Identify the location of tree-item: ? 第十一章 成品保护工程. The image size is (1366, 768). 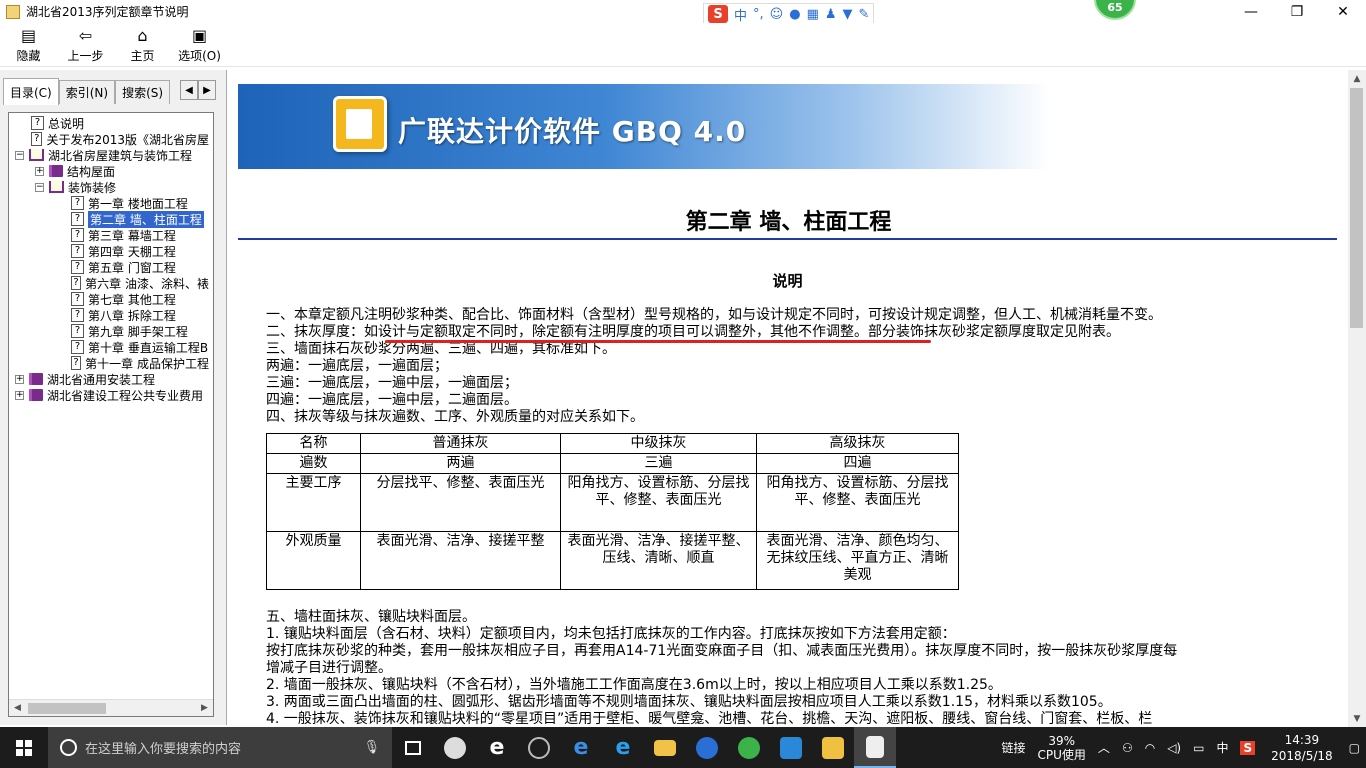
(111, 363).